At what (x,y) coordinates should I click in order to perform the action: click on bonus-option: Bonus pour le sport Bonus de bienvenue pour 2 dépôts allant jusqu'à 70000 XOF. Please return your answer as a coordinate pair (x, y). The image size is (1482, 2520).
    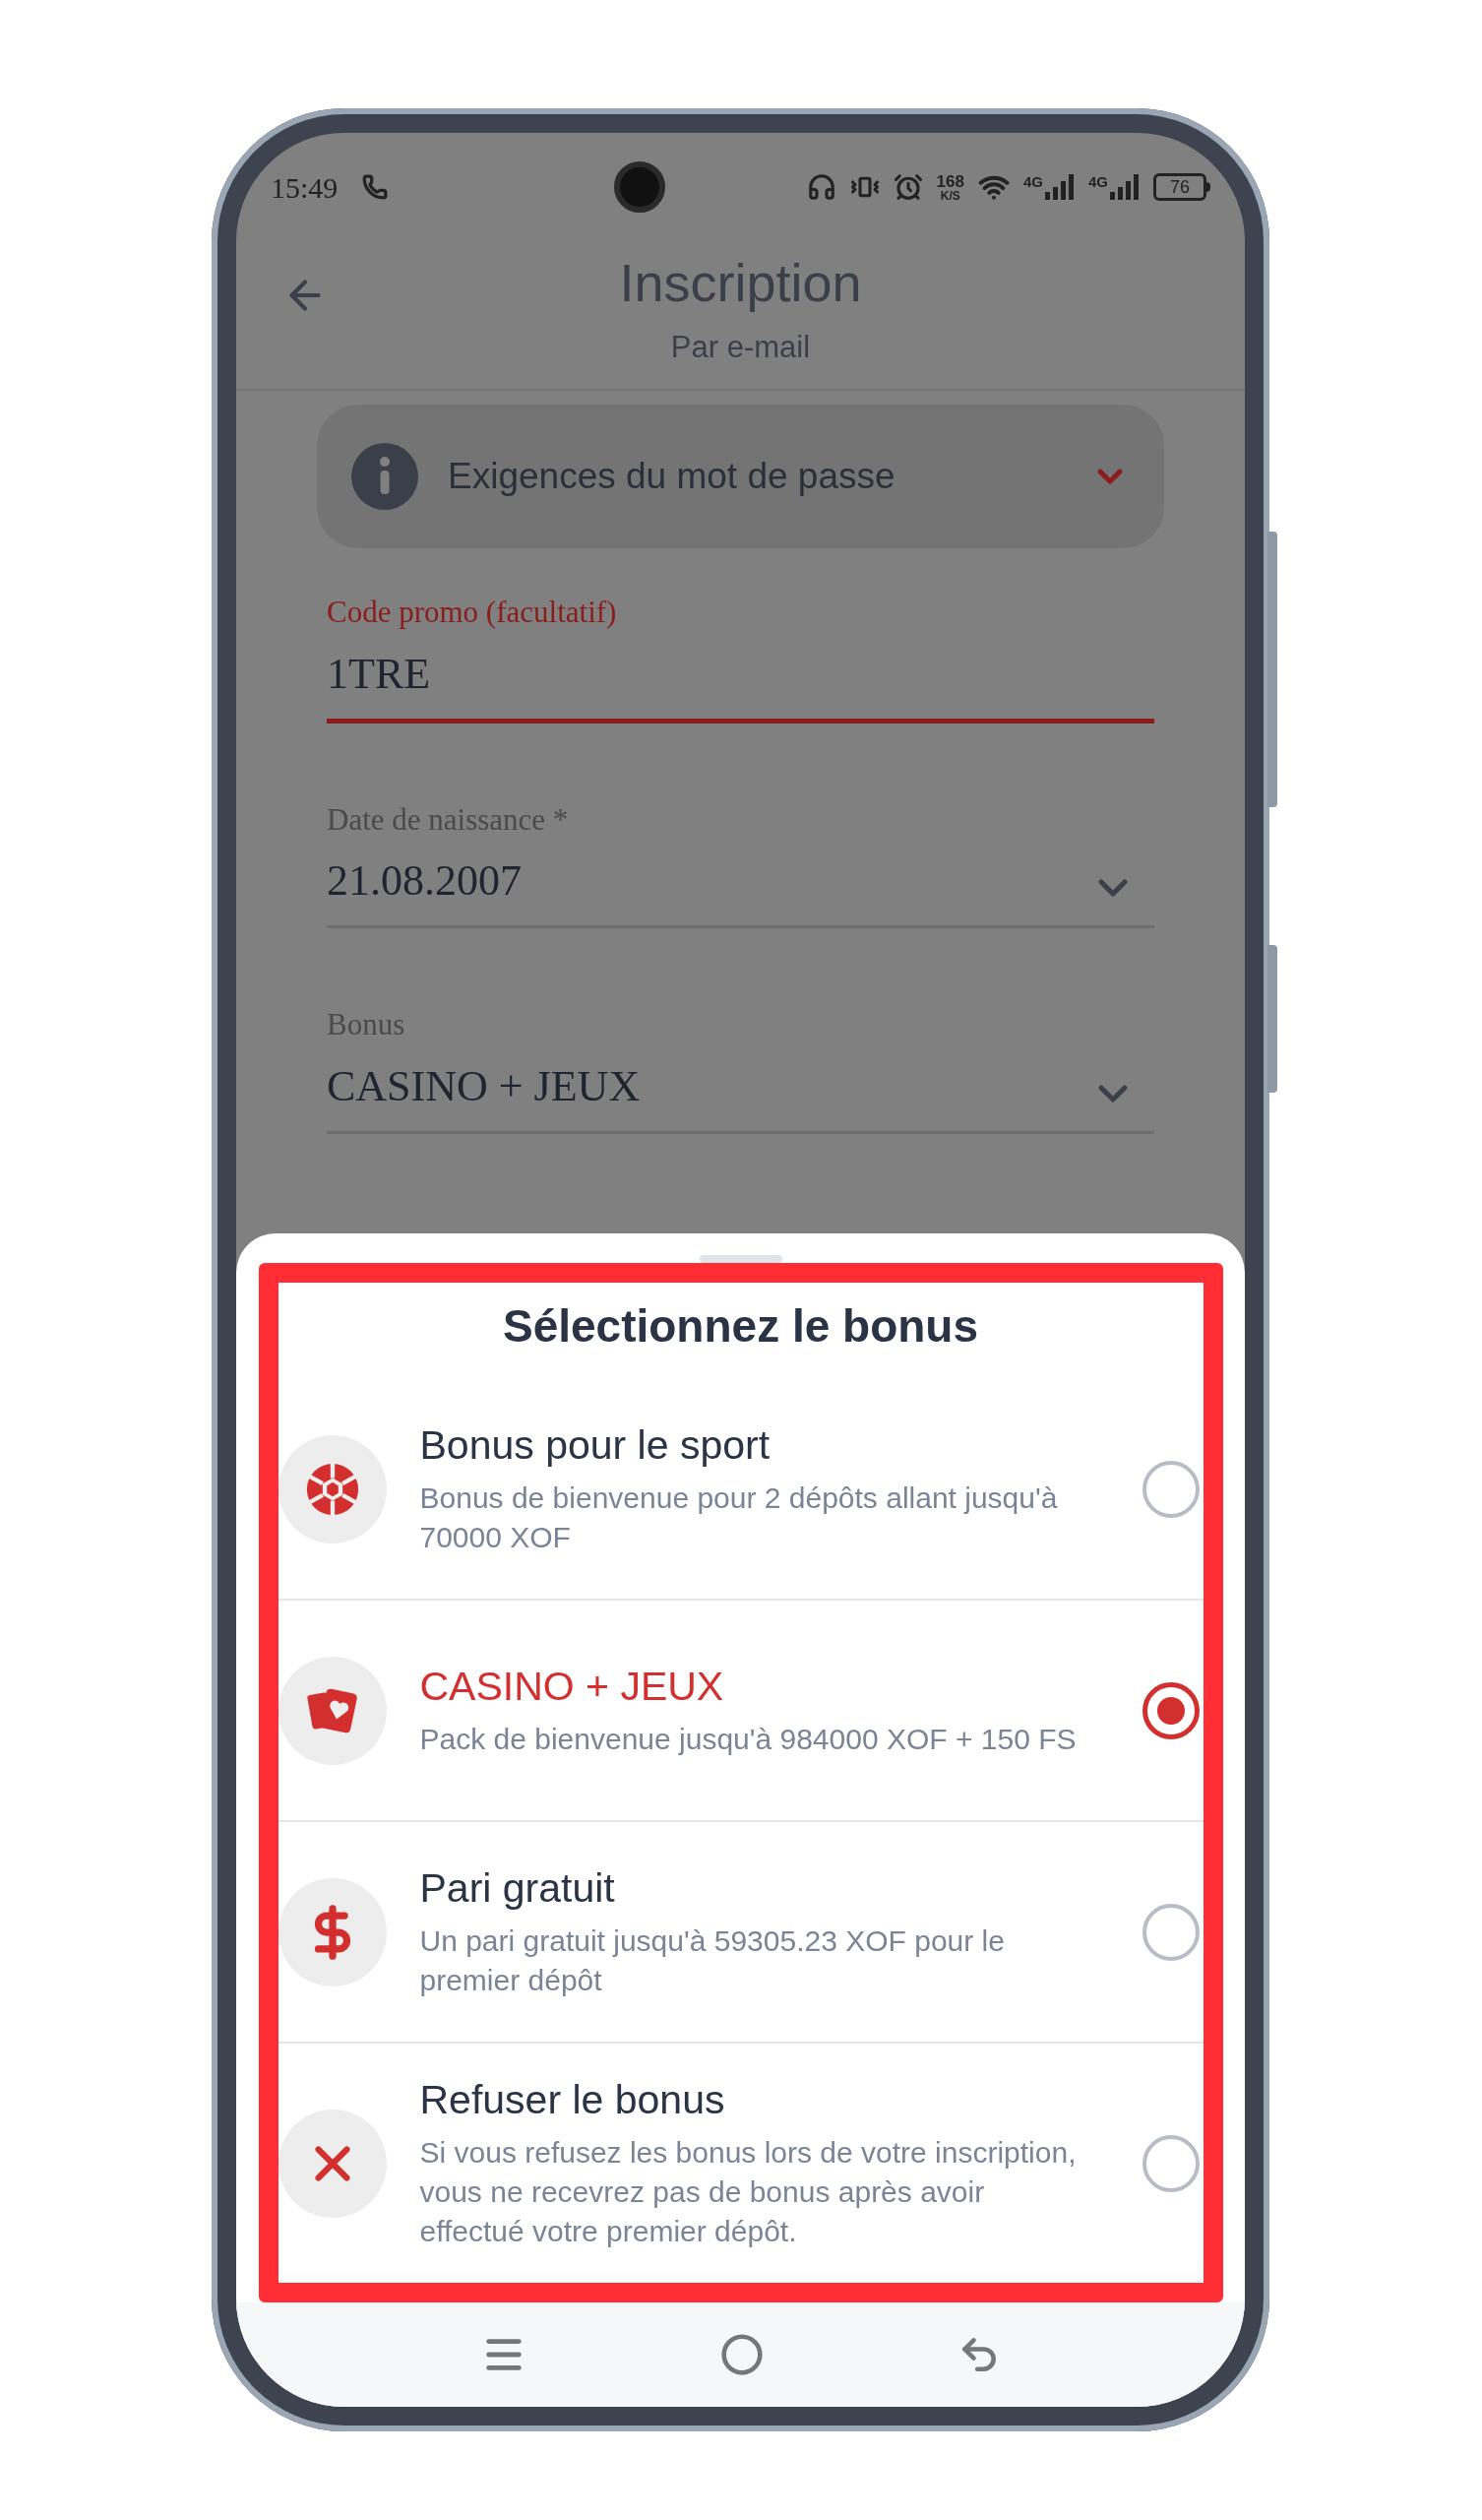
    Looking at the image, I should click on (741, 1490).